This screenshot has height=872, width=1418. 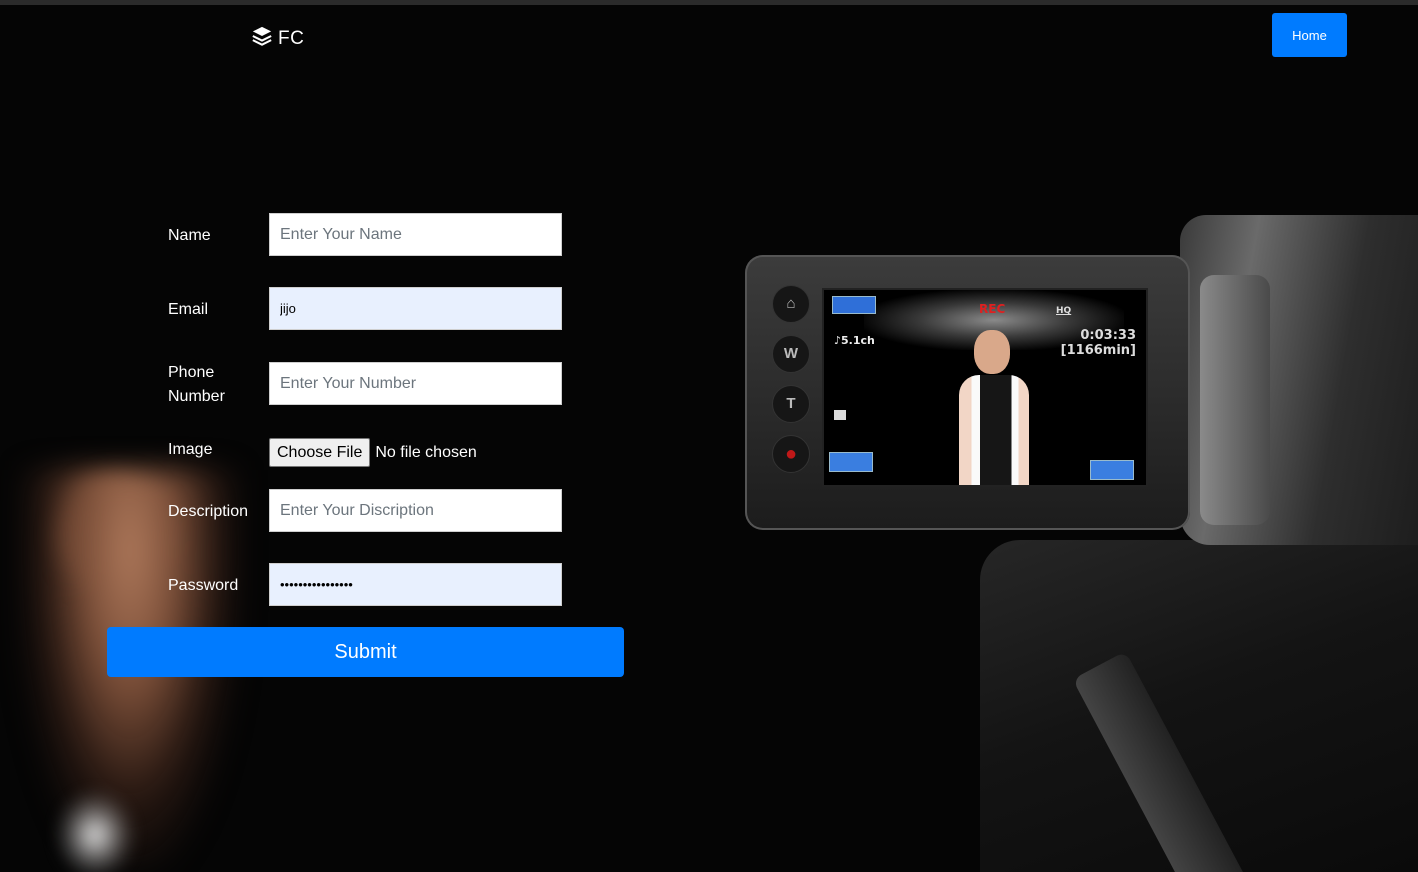 What do you see at coordinates (291, 38) in the screenshot?
I see `brand-text: FC` at bounding box center [291, 38].